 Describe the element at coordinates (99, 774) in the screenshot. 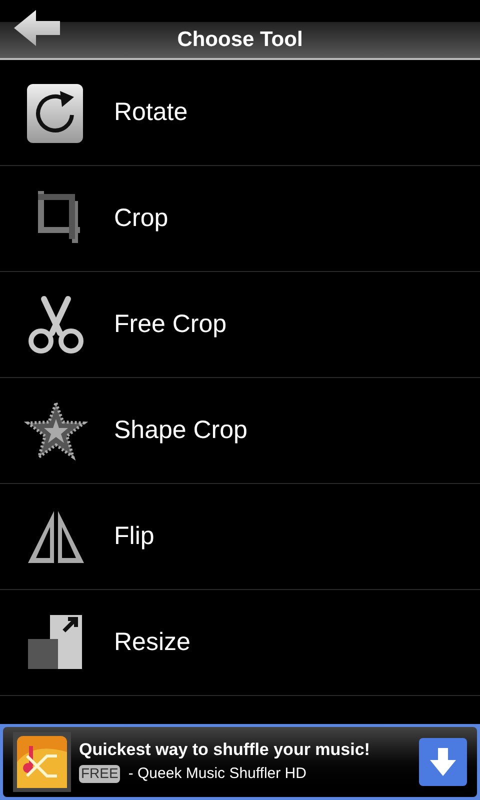

I see `free-badge: FREE` at that location.